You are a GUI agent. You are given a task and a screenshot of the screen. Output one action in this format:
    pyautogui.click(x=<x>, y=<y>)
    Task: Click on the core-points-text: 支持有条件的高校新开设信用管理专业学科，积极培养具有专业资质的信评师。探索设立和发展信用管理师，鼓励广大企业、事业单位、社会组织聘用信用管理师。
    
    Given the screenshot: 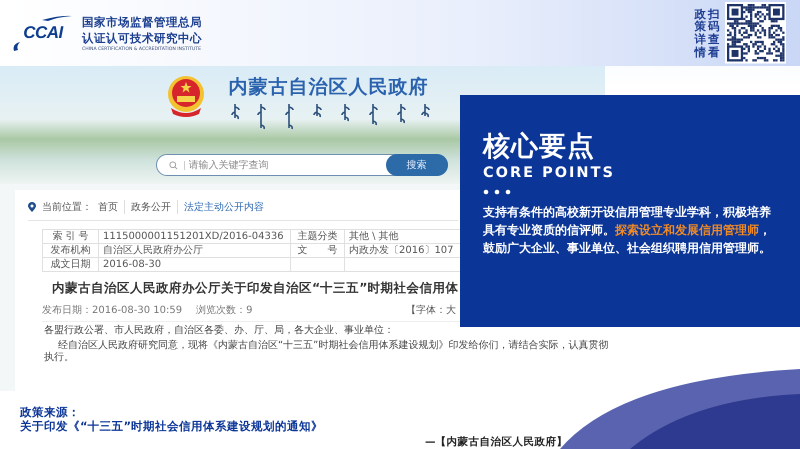 What is the action you would take?
    pyautogui.click(x=627, y=230)
    